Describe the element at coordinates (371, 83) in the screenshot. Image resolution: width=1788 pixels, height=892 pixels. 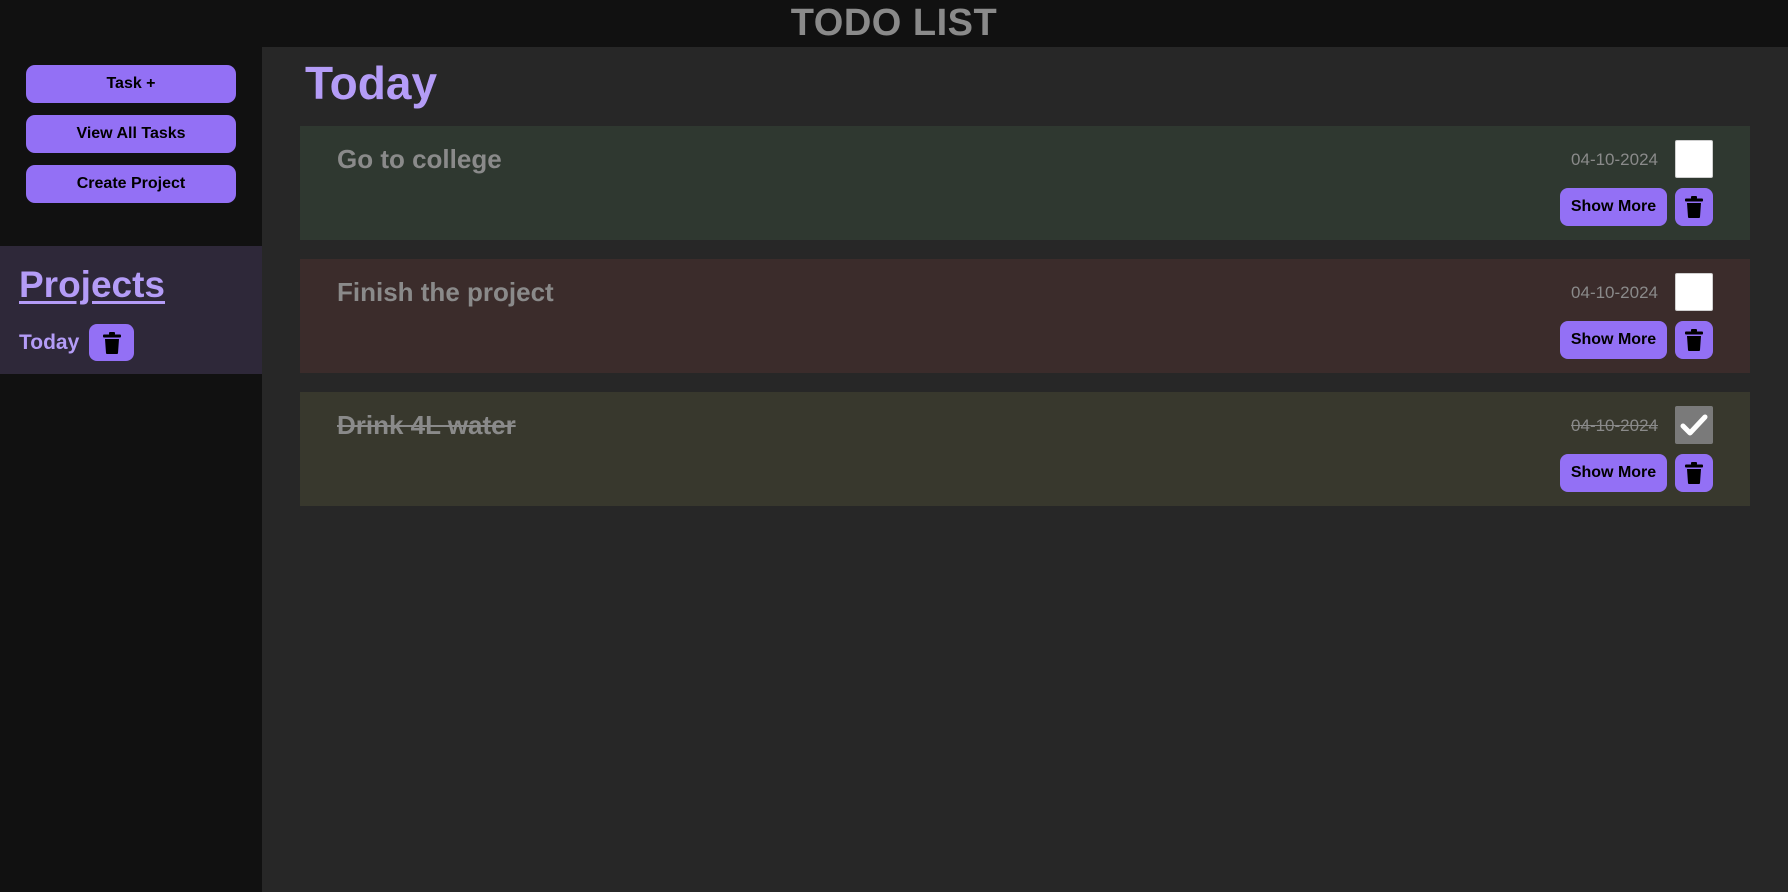
I see `page-title: Today` at that location.